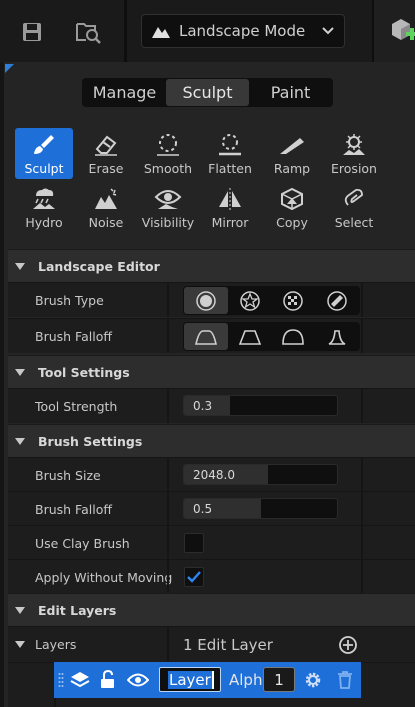 The width and height of the screenshot is (415, 707). What do you see at coordinates (290, 92) in the screenshot?
I see `tab-paint: Paint` at bounding box center [290, 92].